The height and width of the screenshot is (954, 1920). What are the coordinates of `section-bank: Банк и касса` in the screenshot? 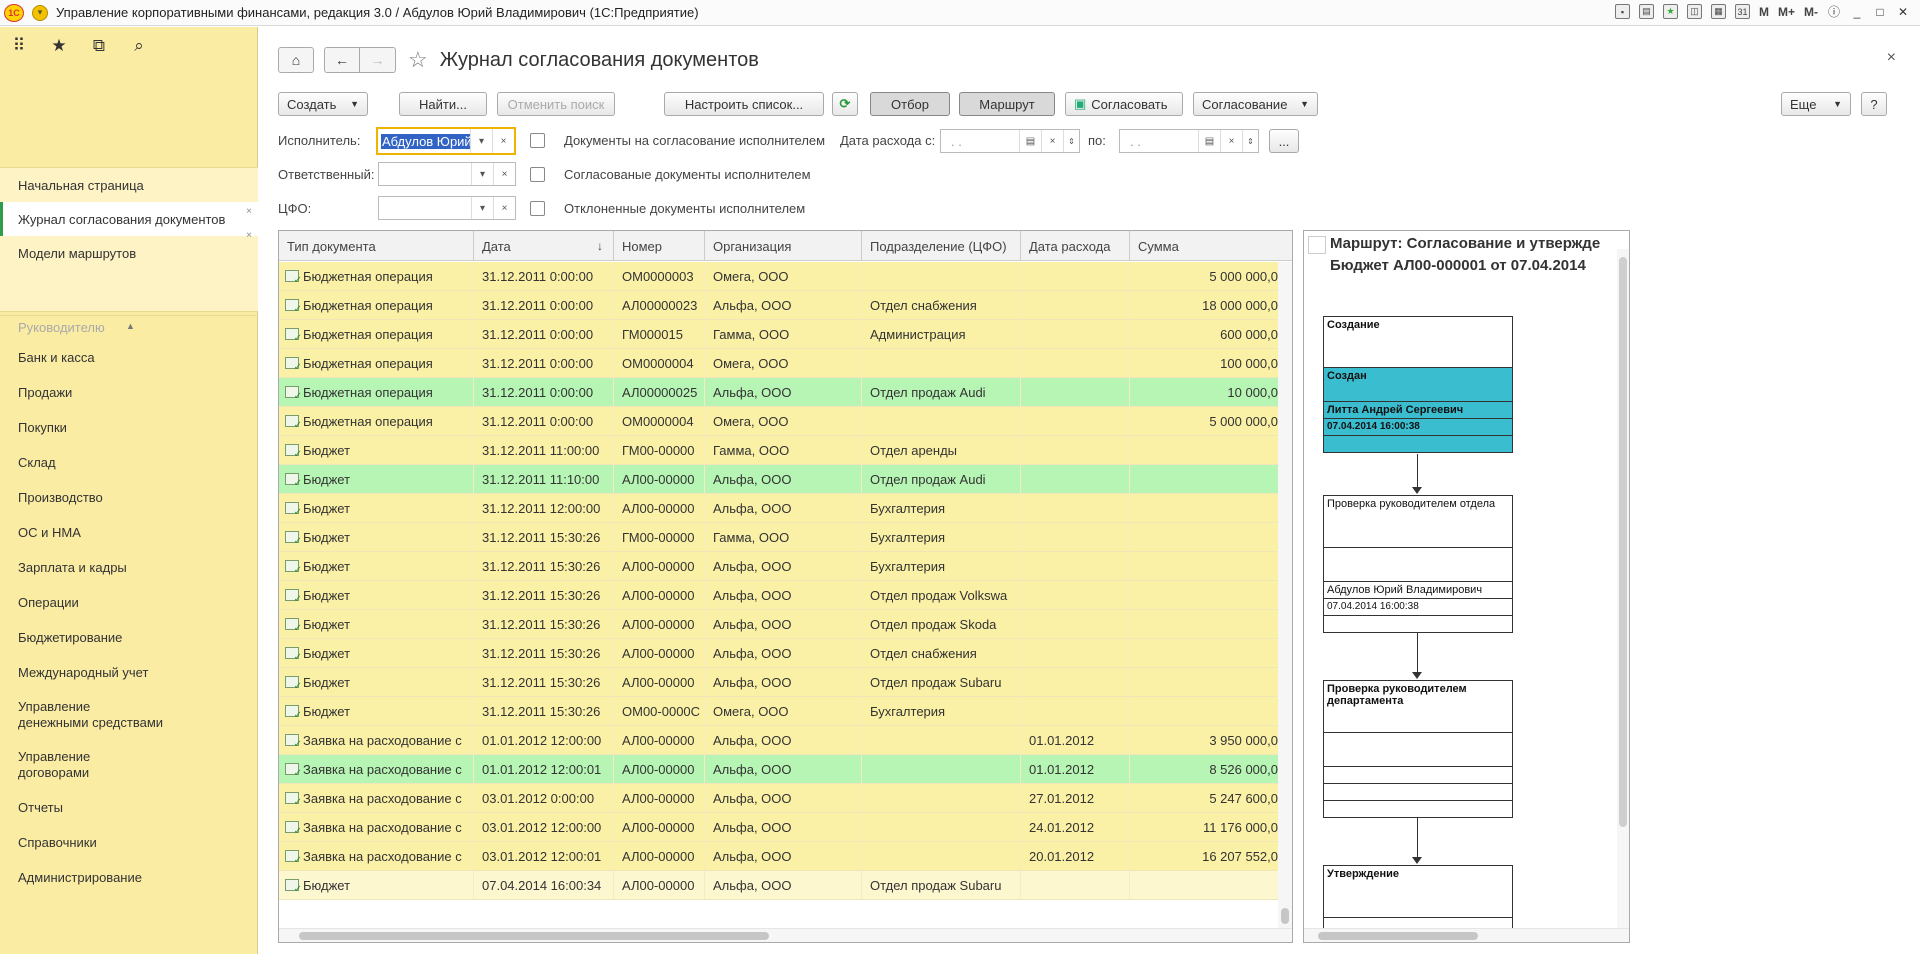 It's located at (129, 357).